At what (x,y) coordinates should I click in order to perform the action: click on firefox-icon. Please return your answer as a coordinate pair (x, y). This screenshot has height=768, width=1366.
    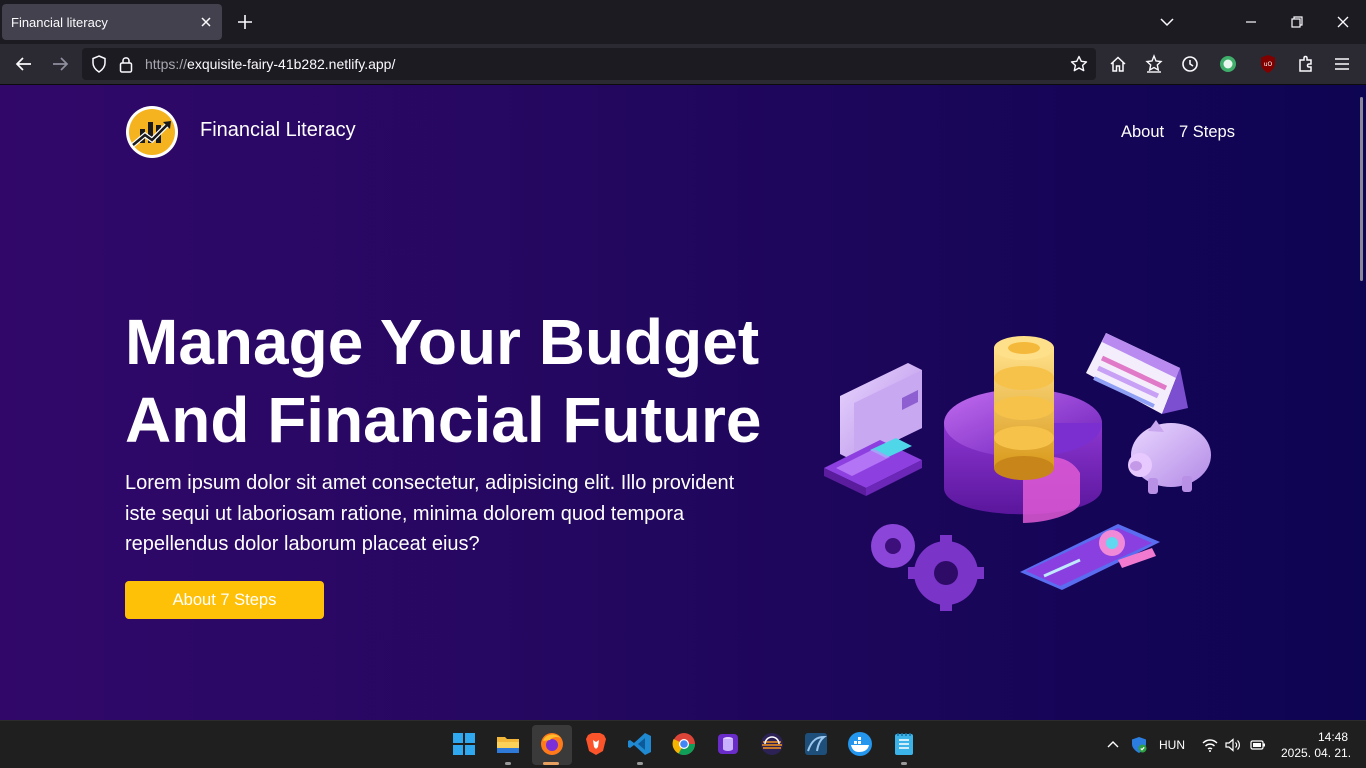
    Looking at the image, I should click on (552, 744).